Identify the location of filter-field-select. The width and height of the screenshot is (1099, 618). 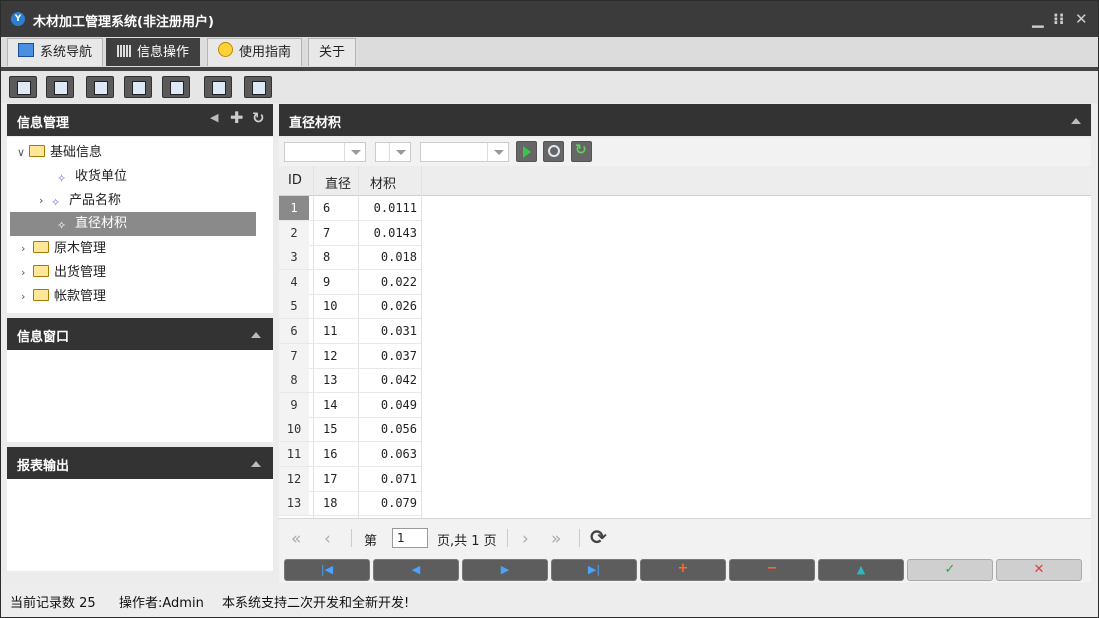
(325, 152).